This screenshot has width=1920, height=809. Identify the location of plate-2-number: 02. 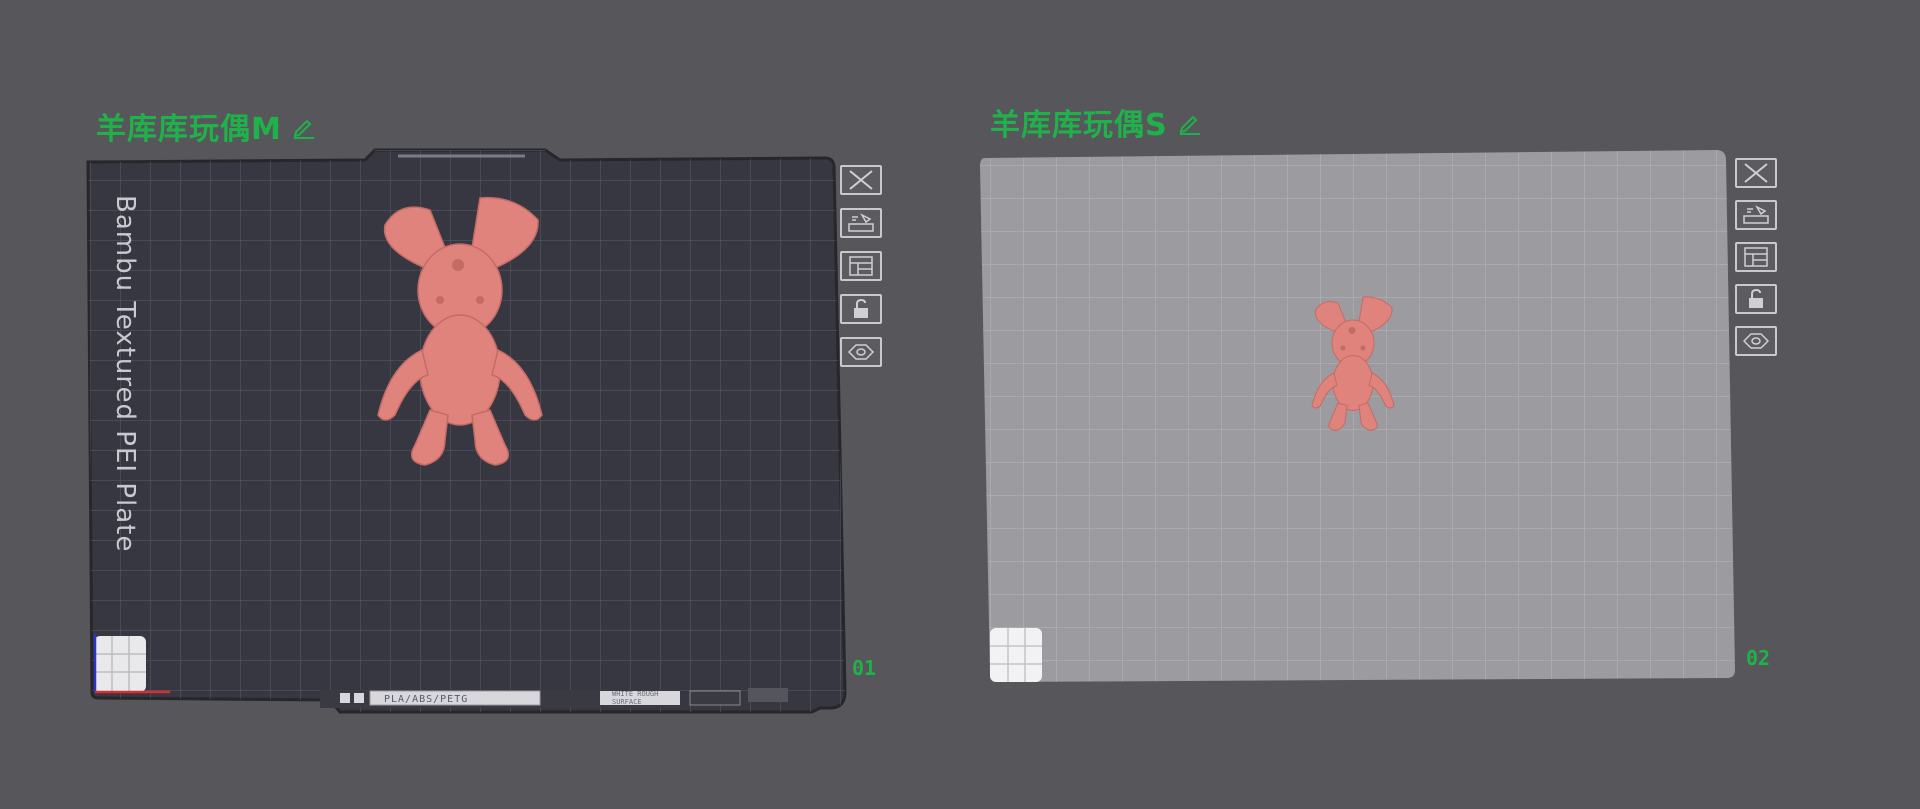
(1758, 658).